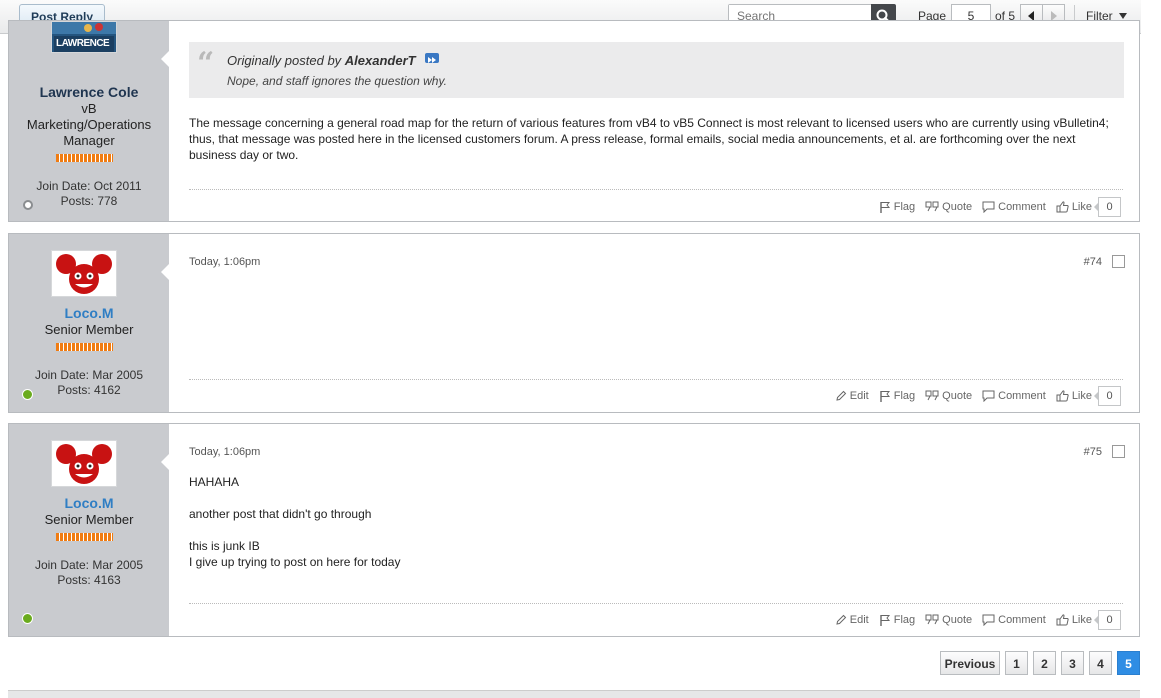  I want to click on page-link-4: 4, so click(1100, 663).